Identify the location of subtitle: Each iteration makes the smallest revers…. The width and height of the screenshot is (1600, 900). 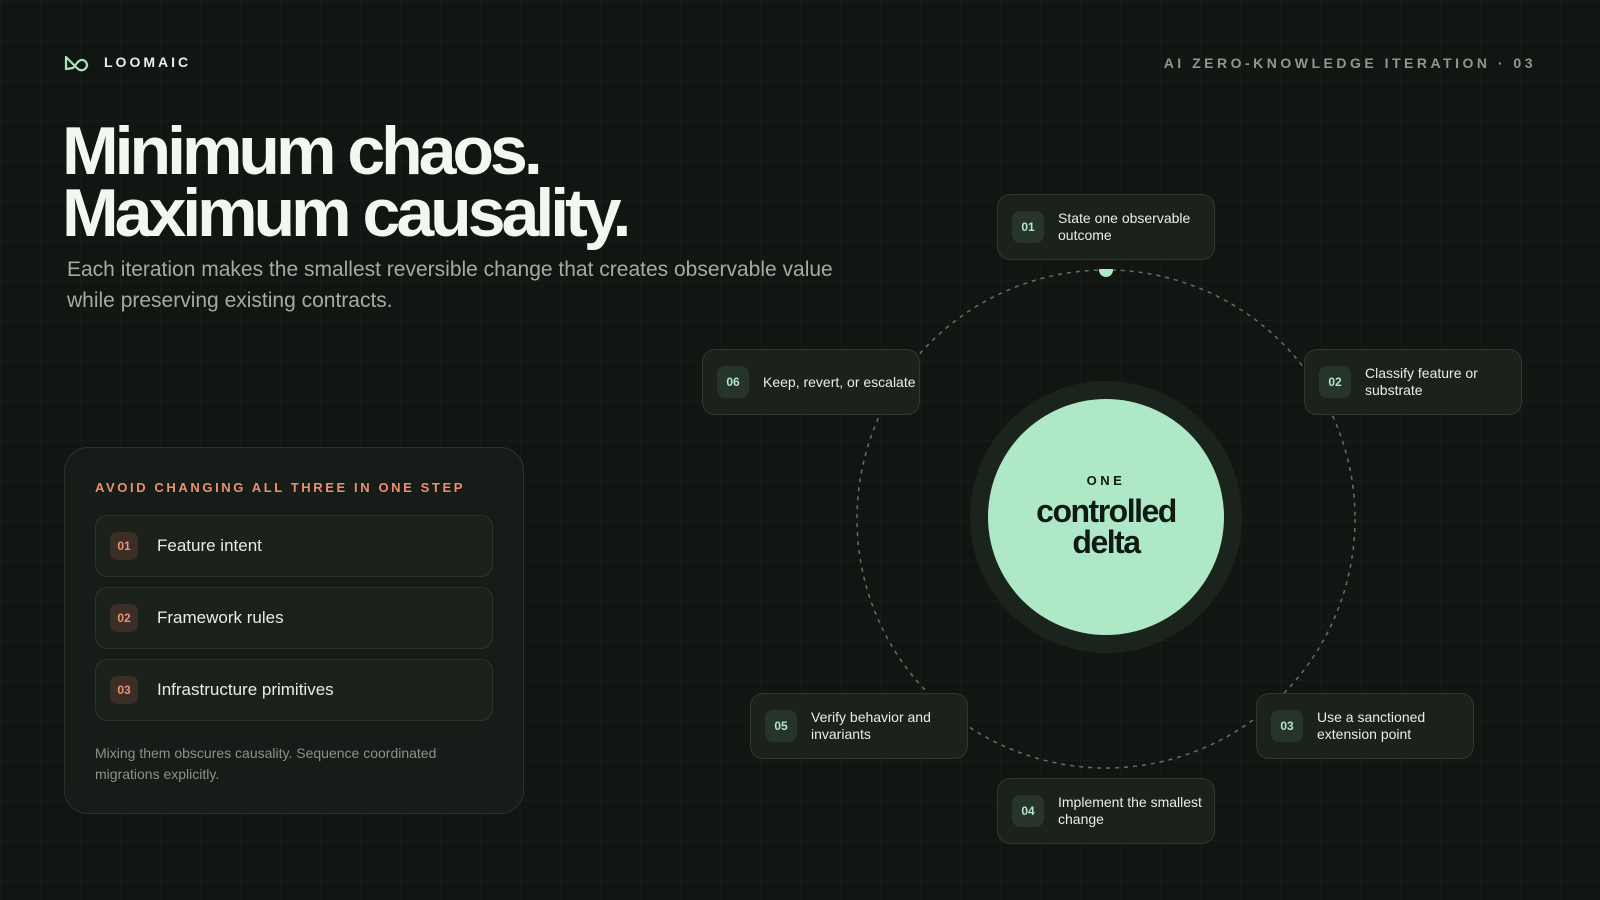
(450, 285).